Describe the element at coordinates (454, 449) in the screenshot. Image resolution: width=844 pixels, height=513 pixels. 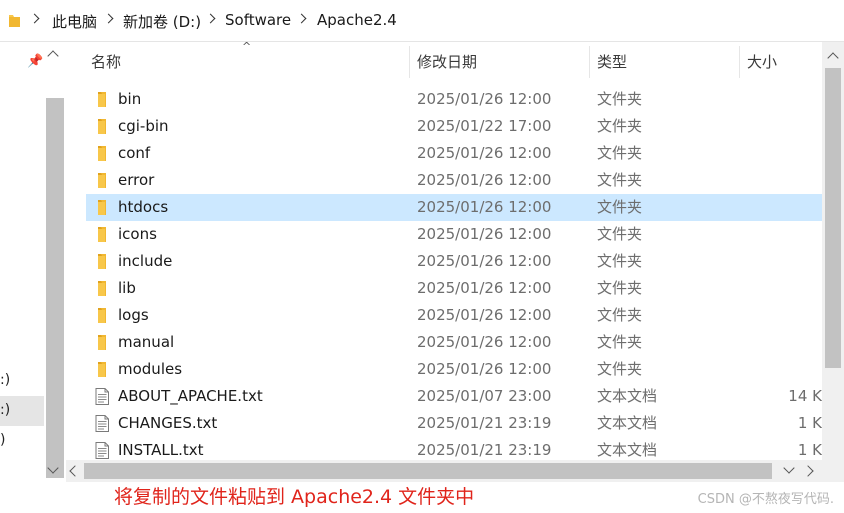
I see `file-row: INSTALL.txt 2025/01/21 23:19 文本文档 1 K` at that location.